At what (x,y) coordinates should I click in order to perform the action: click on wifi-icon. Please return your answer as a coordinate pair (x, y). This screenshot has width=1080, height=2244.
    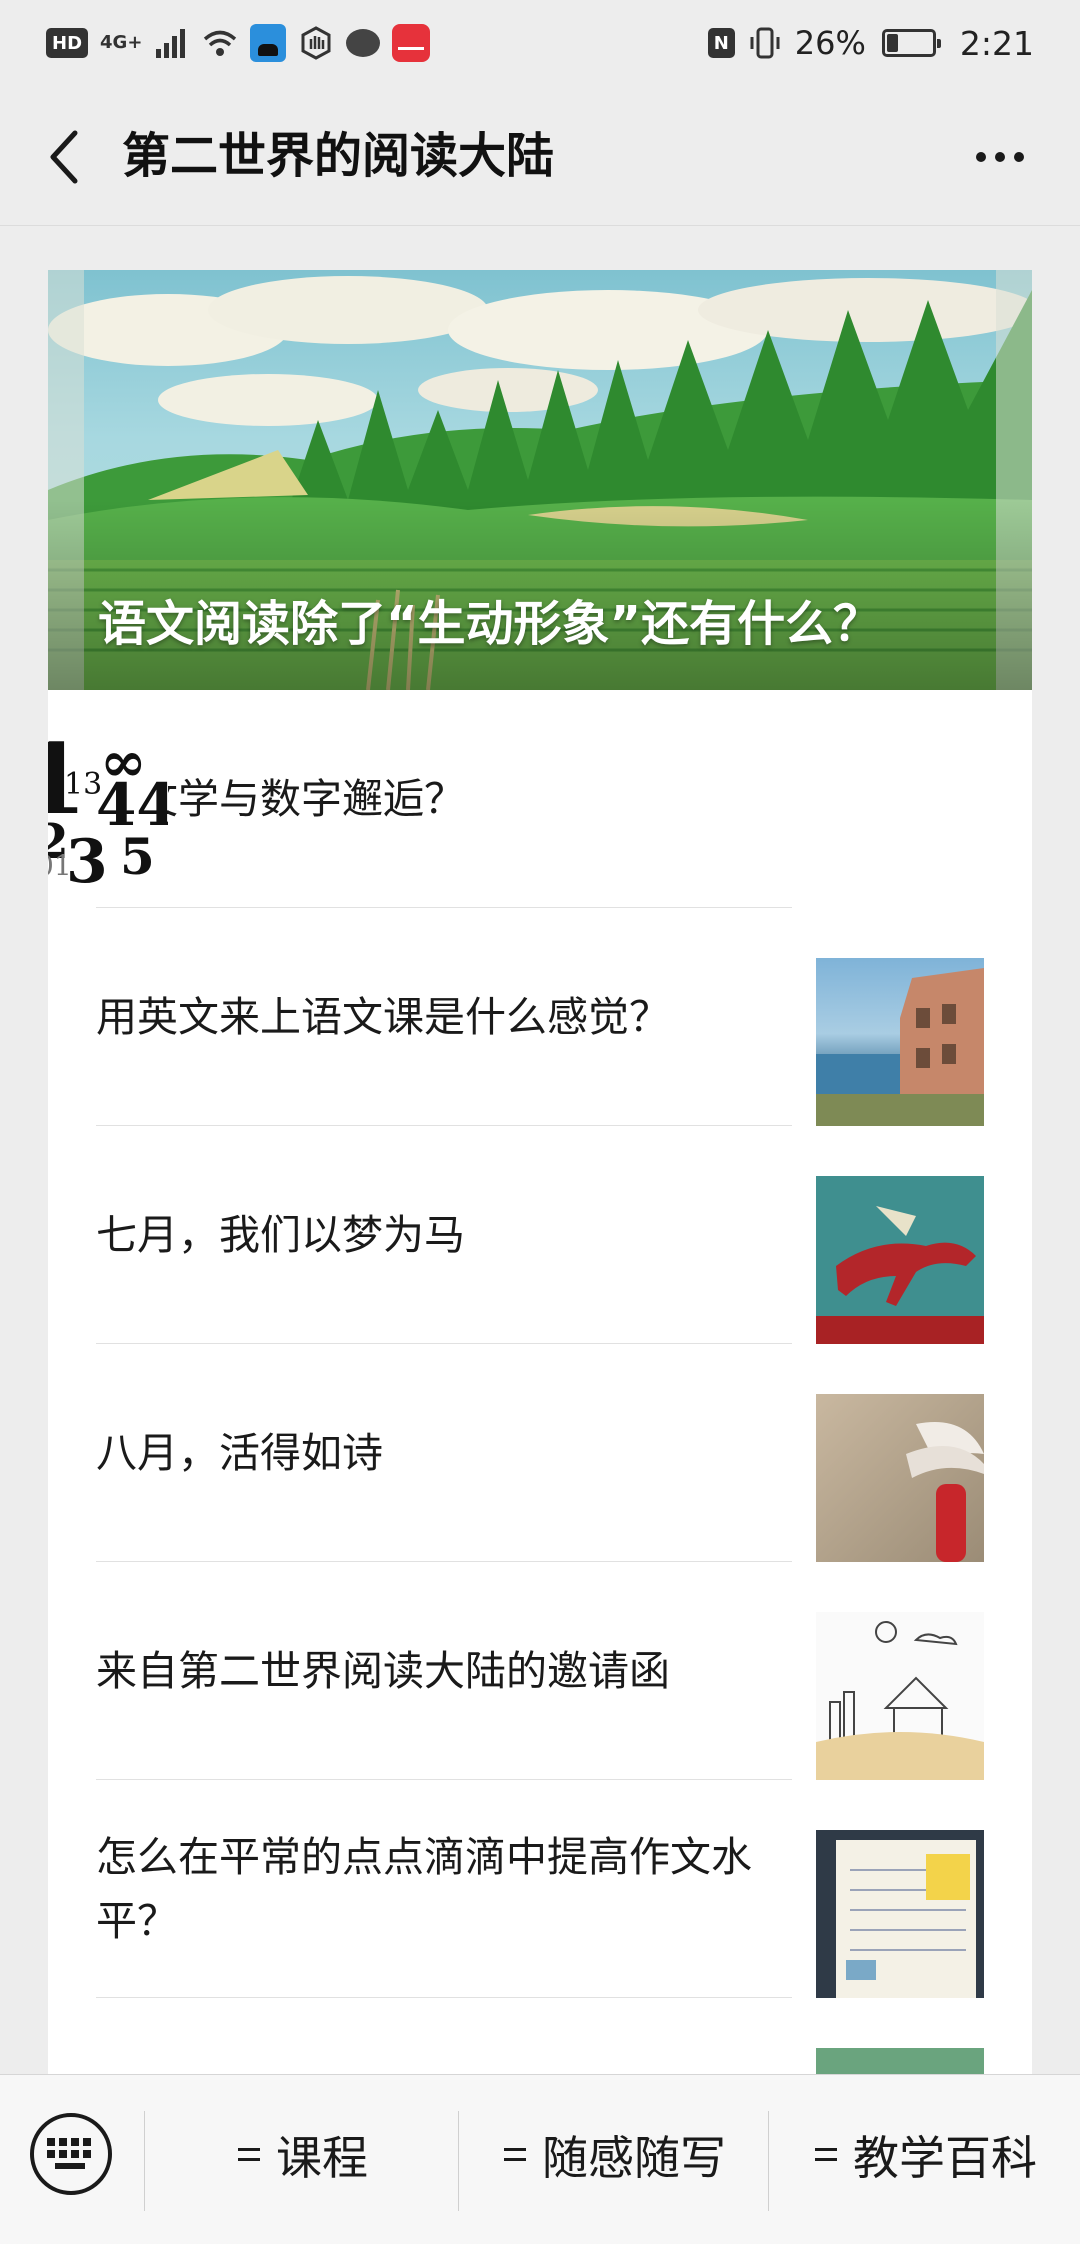
    Looking at the image, I should click on (220, 43).